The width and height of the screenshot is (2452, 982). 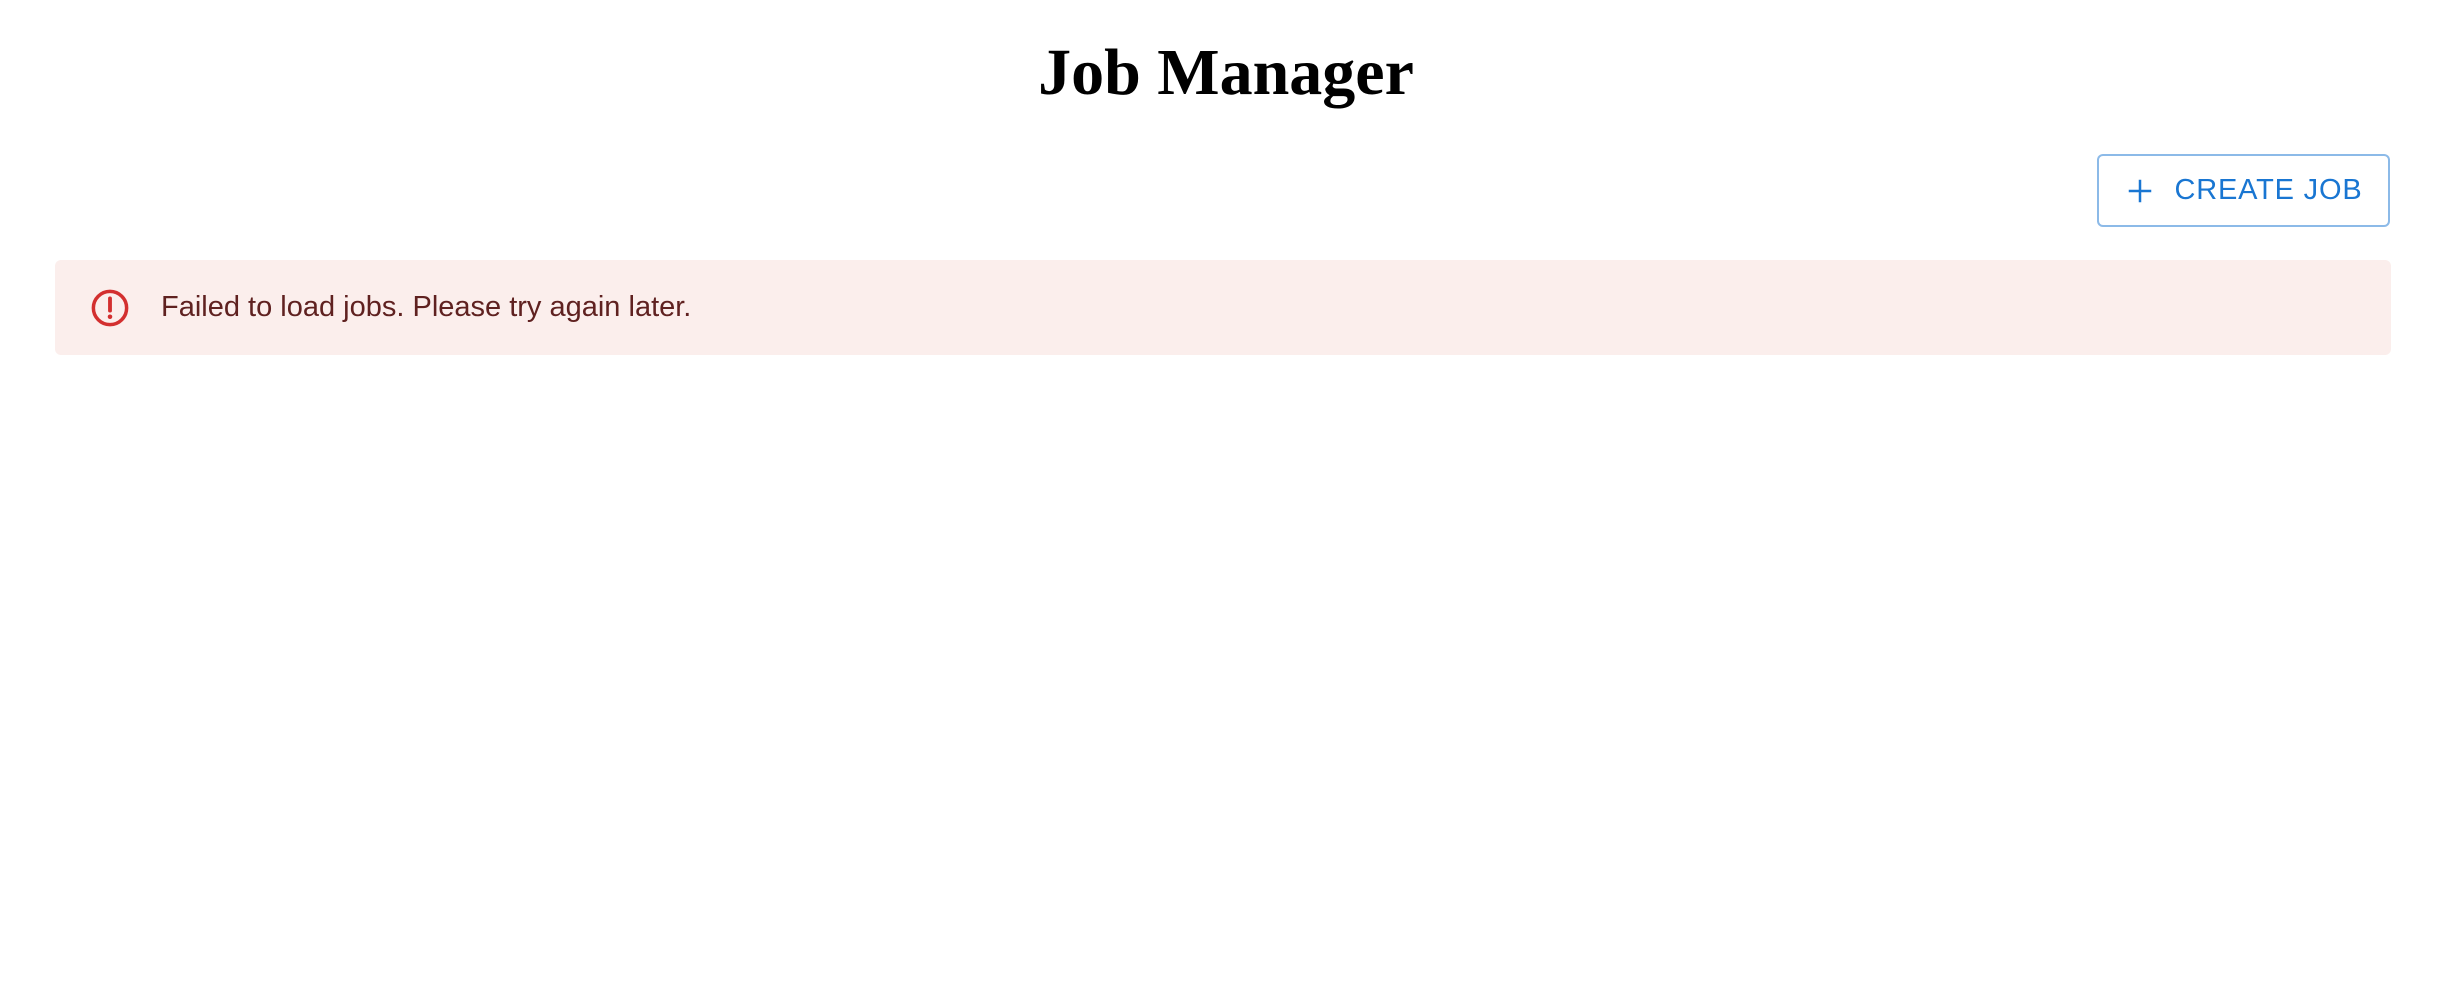 What do you see at coordinates (110, 308) in the screenshot?
I see `error-outline-icon` at bounding box center [110, 308].